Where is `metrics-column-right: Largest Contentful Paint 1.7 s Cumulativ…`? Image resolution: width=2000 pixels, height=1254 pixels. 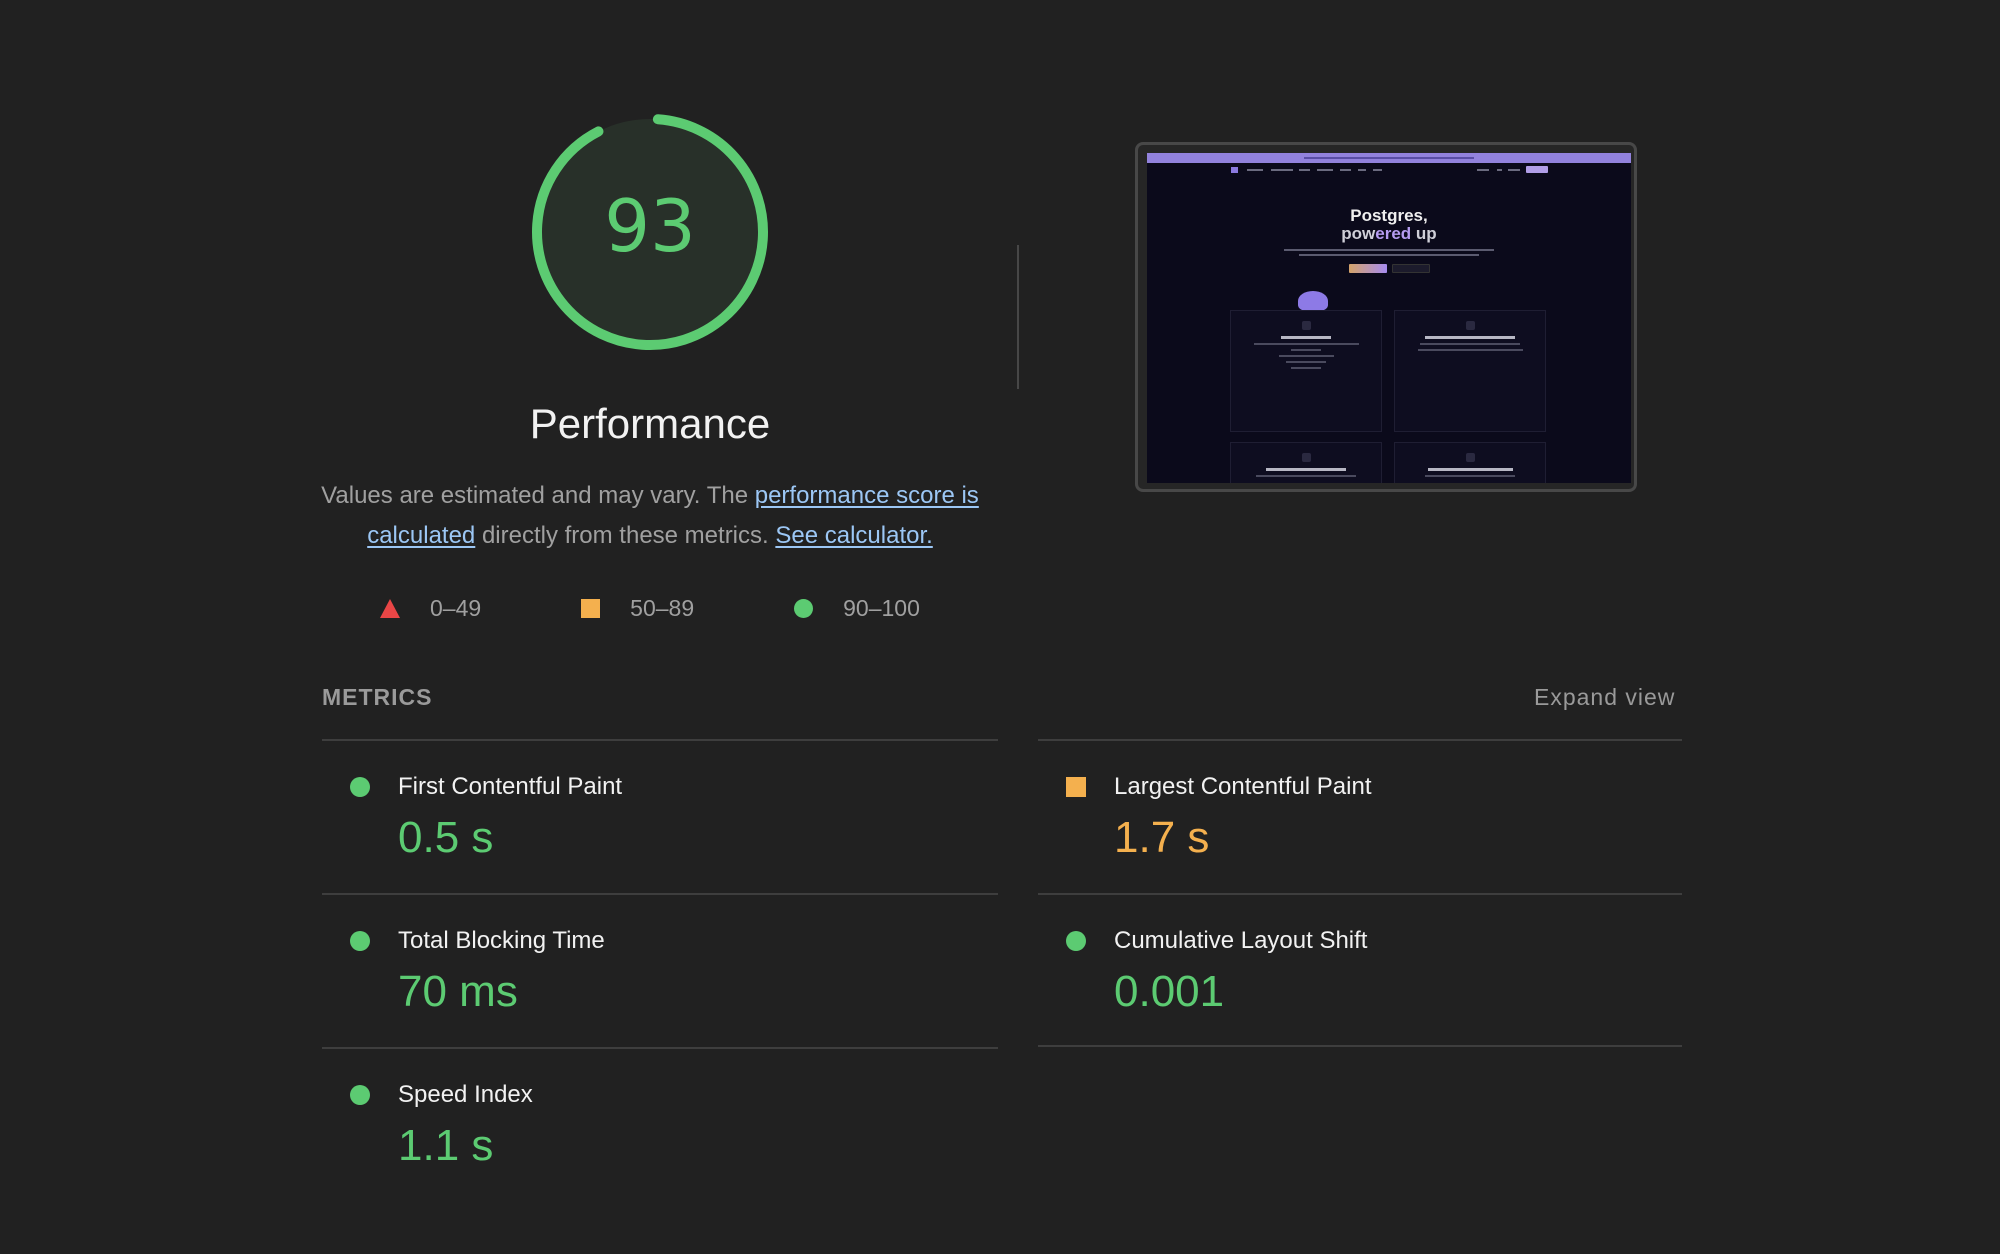
metrics-column-right: Largest Contentful Paint 1.7 s Cumulativ… is located at coordinates (1360, 893).